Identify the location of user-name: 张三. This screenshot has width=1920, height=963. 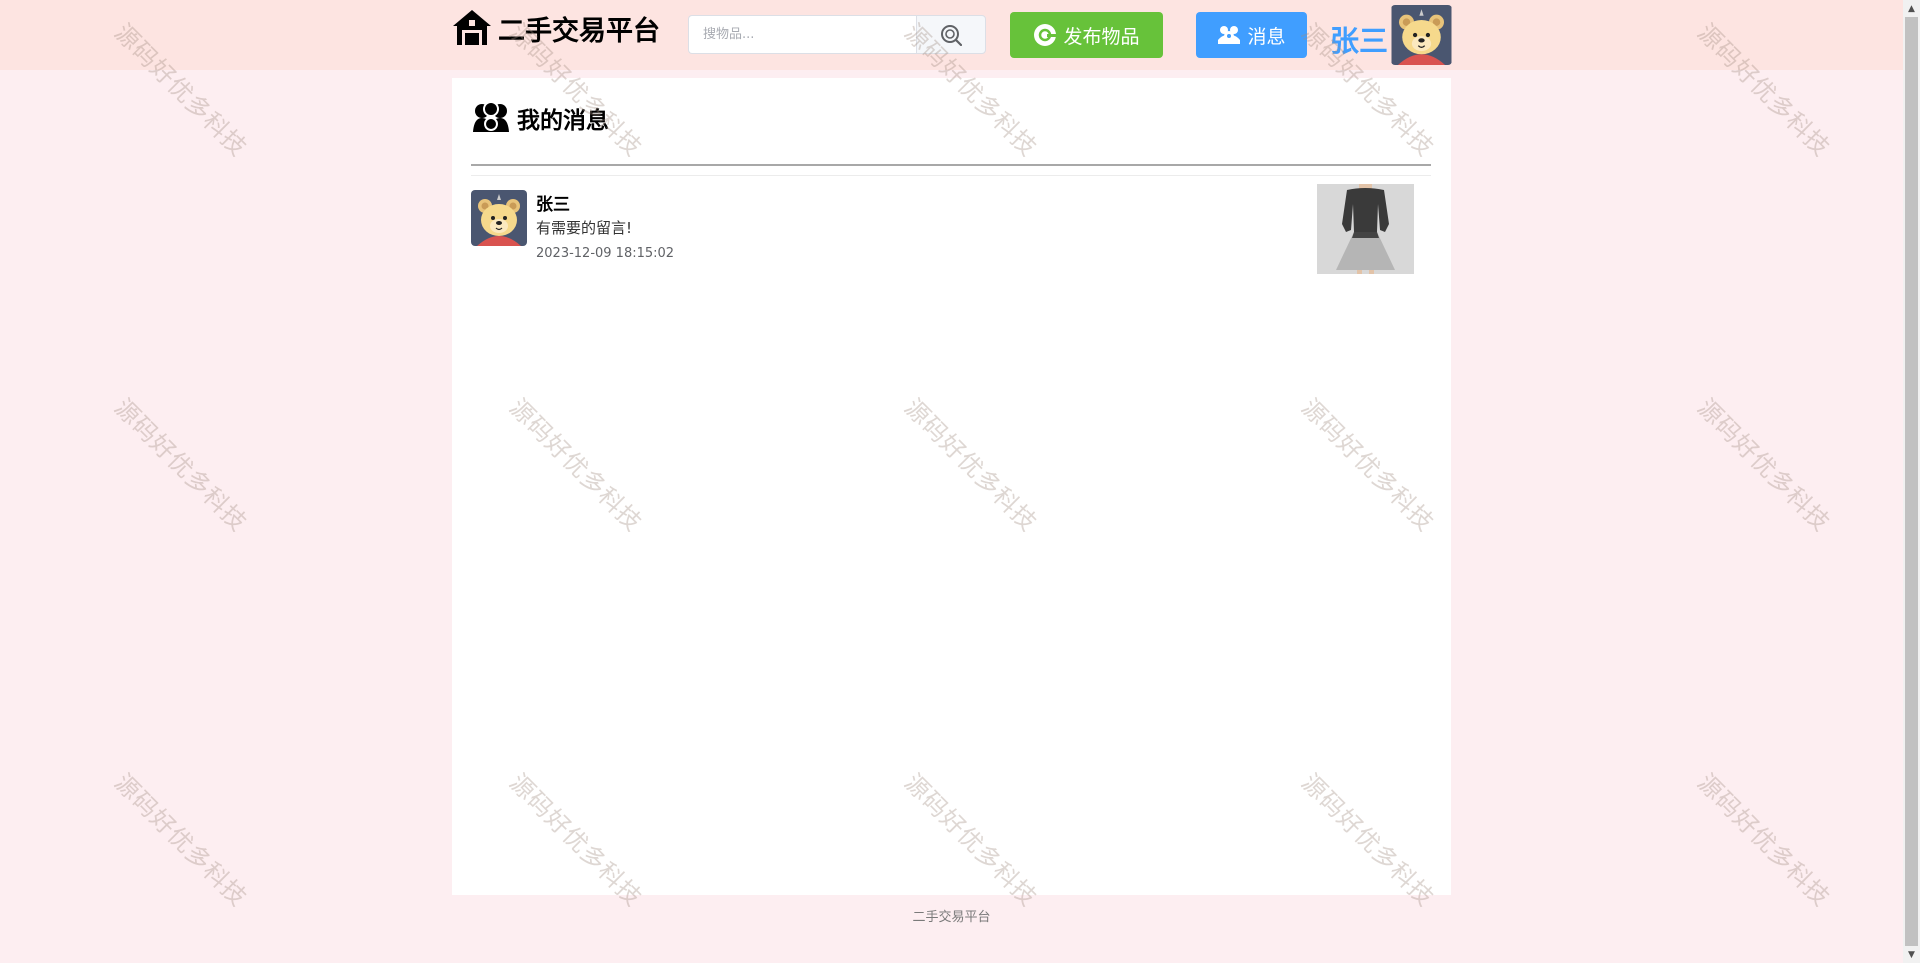
(1359, 39).